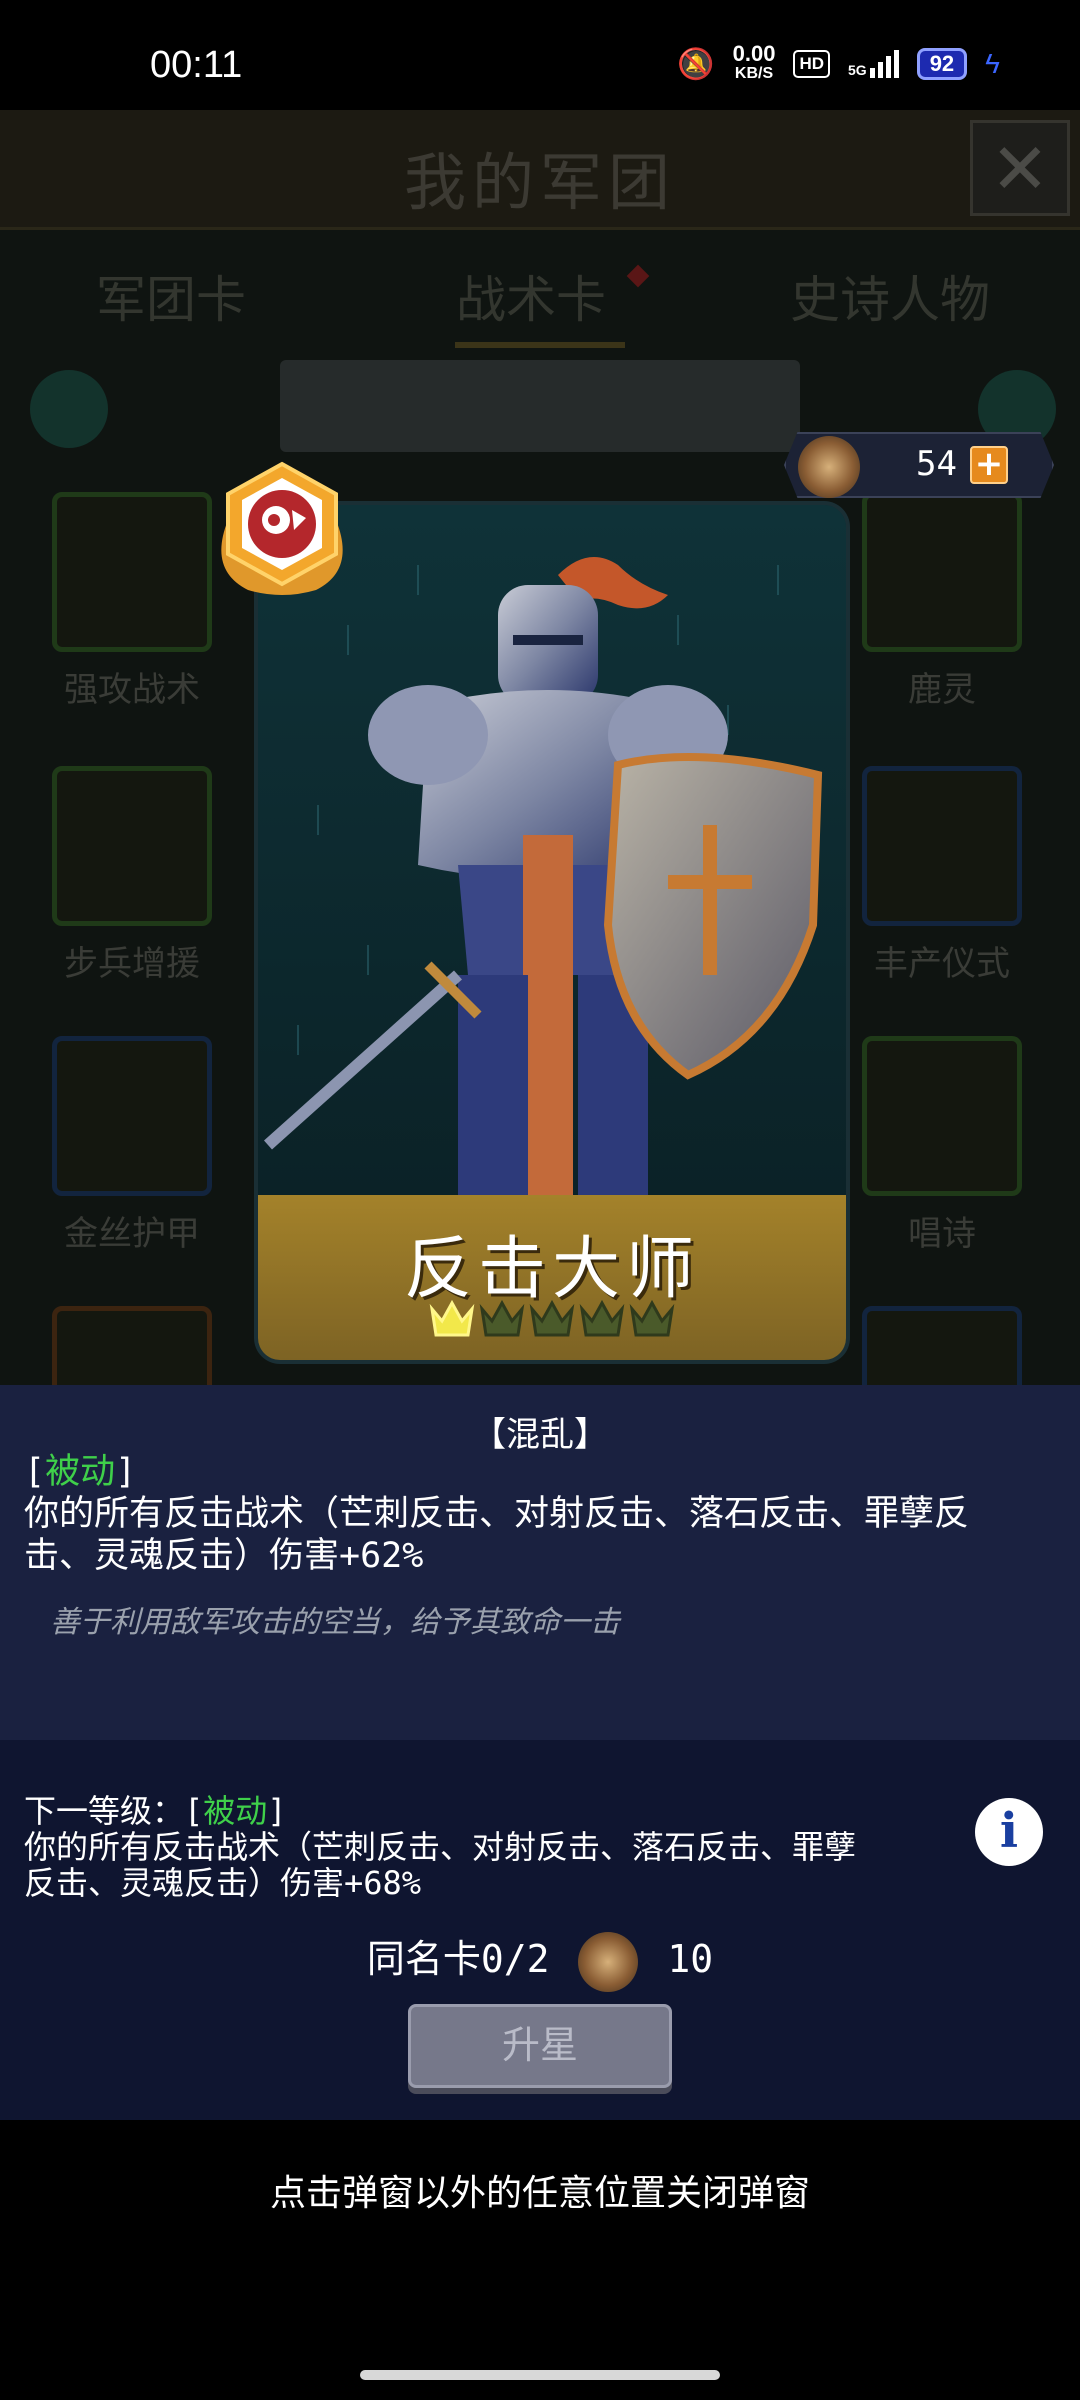 The width and height of the screenshot is (1080, 2400). Describe the element at coordinates (890, 296) in the screenshot. I see `tab-epic-heroes: 史诗人物` at that location.